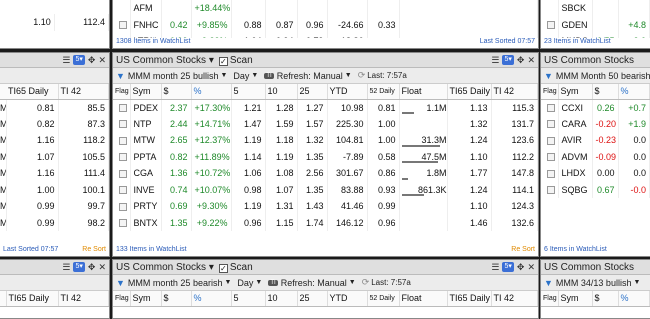 The width and height of the screenshot is (650, 319). I want to click on table-row: M1.00100.1, so click(54, 189).